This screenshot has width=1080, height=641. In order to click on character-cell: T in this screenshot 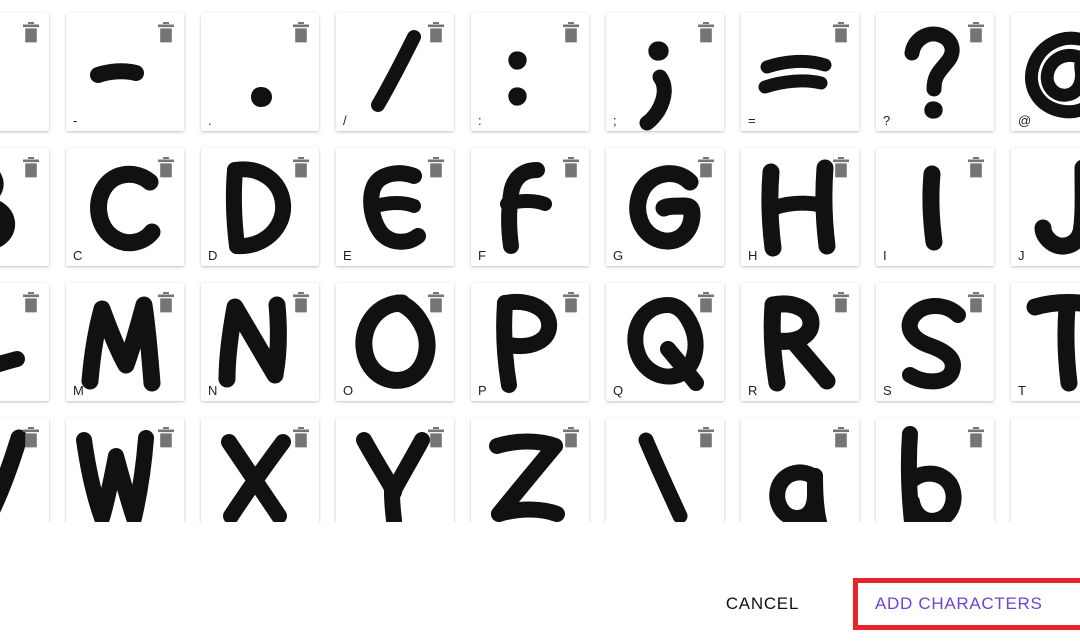, I will do `click(1045, 350)`.